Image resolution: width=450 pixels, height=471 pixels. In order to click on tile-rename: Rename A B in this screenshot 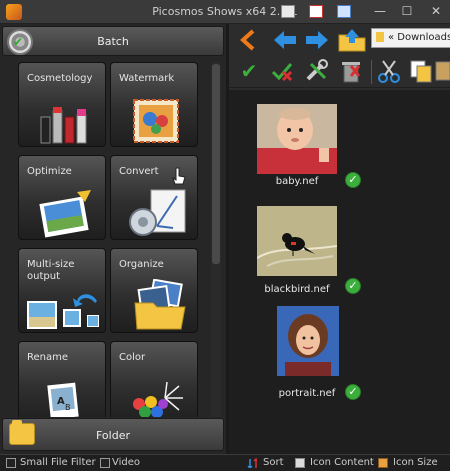, I will do `click(62, 379)`.